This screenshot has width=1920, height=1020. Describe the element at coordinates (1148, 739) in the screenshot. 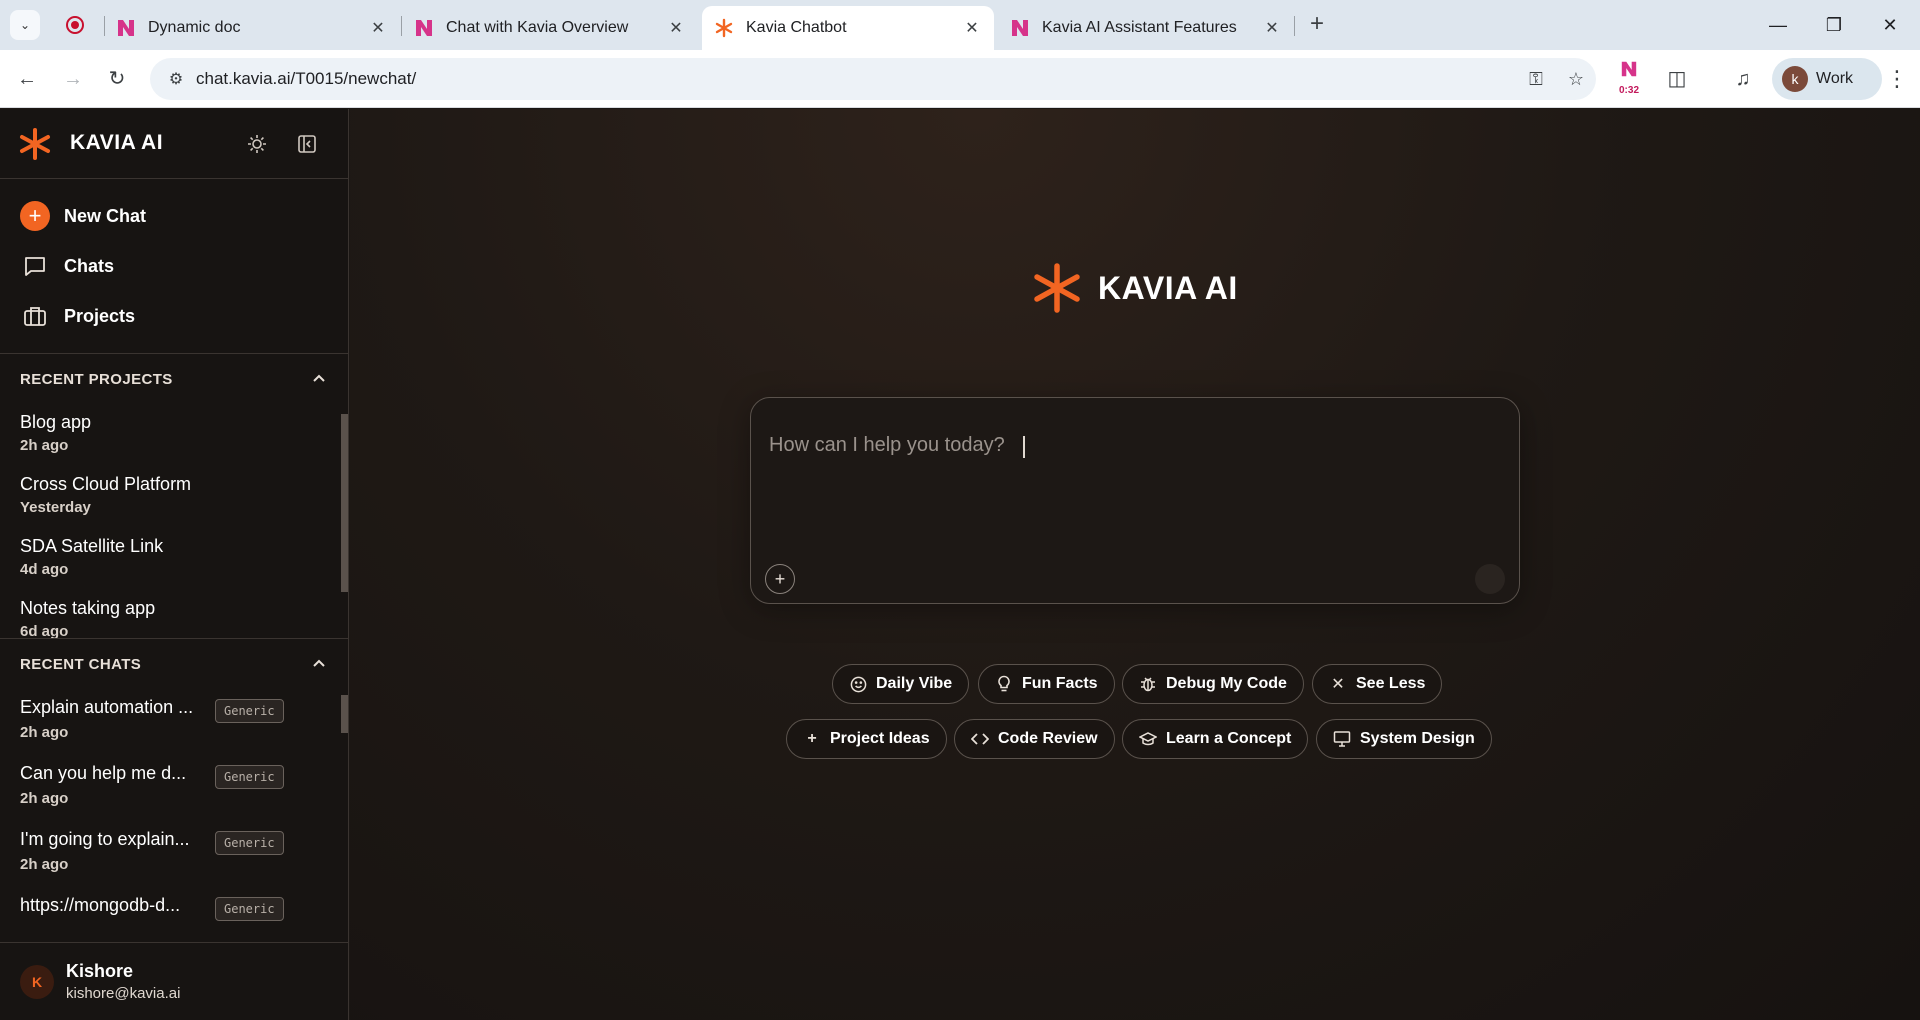

I see `graduation-cap-icon` at that location.